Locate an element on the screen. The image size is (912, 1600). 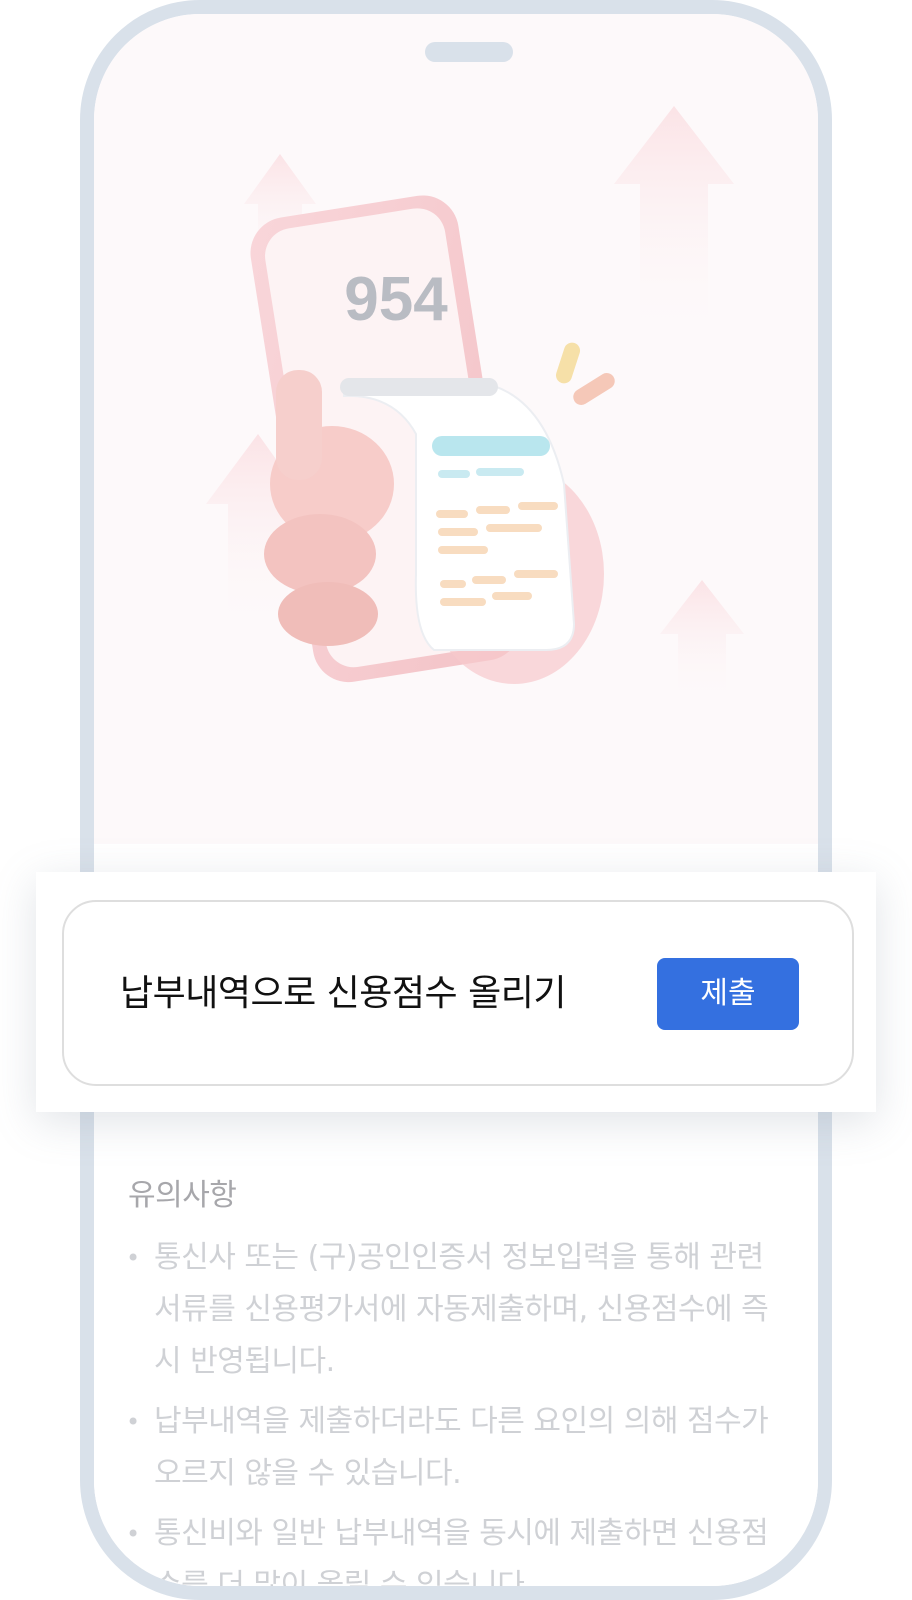
phone-notch is located at coordinates (469, 52).